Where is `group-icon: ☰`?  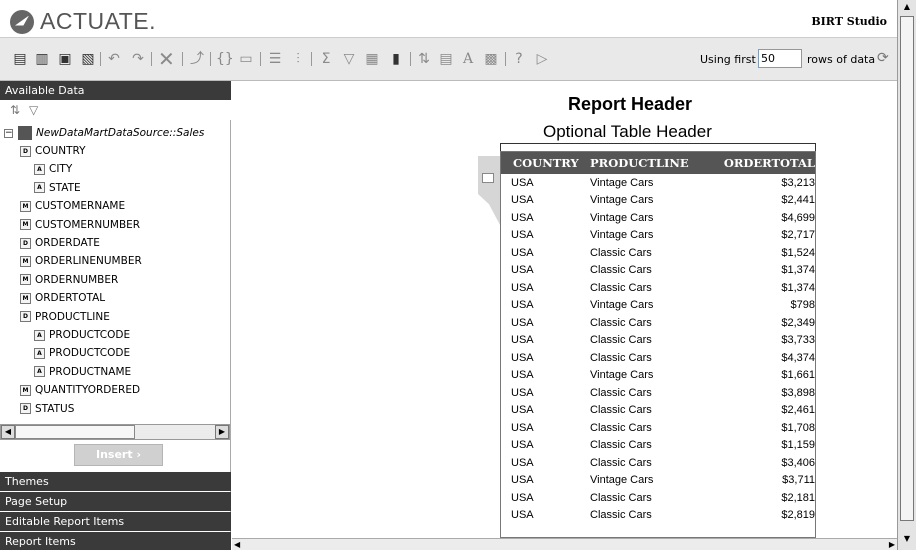
group-icon: ☰ is located at coordinates (275, 59).